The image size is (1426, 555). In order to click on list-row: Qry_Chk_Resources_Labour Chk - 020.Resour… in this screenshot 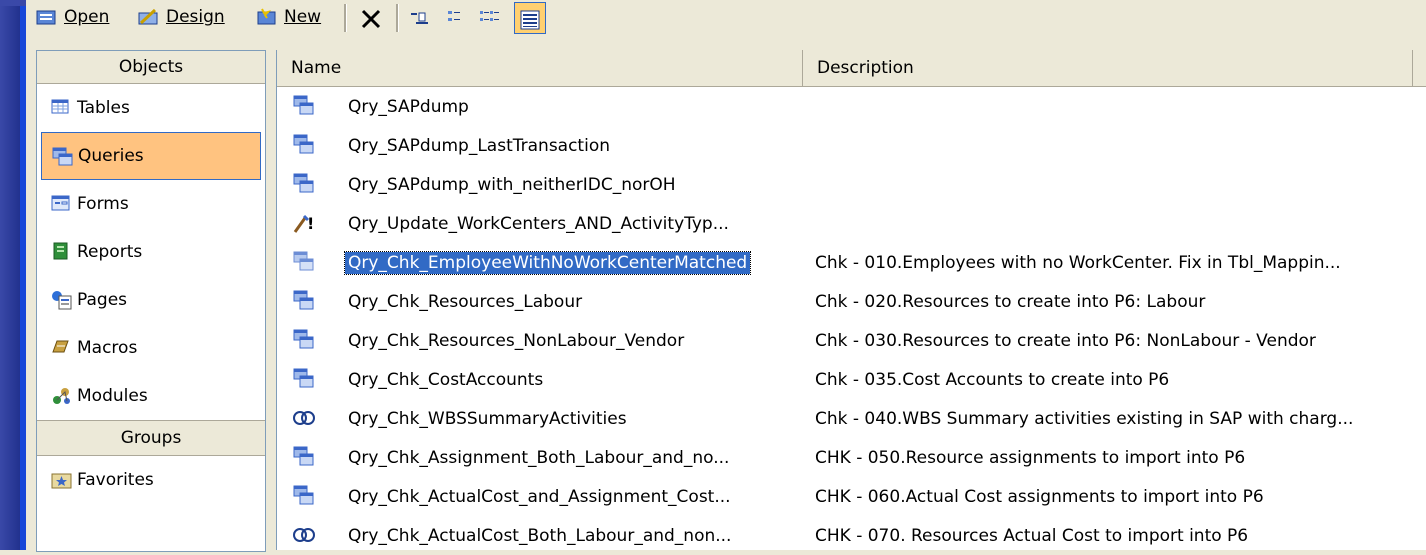, I will do `click(851, 301)`.